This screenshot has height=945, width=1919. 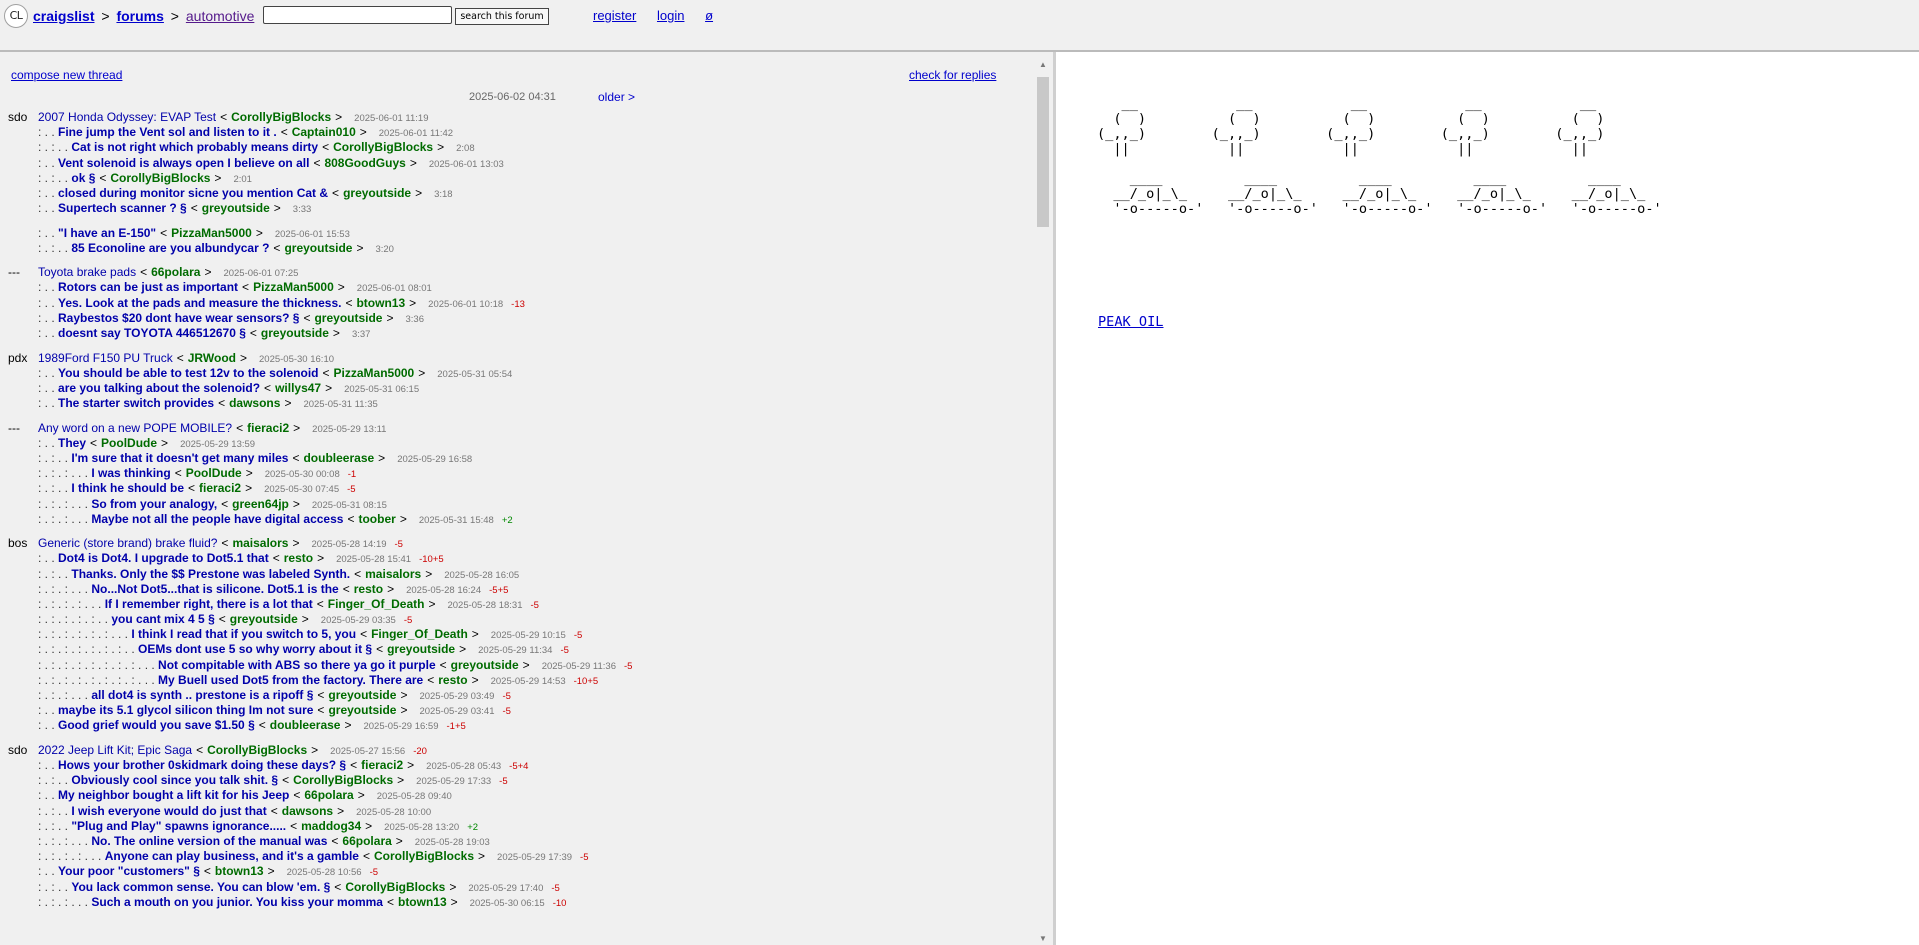 What do you see at coordinates (72, 443) in the screenshot?
I see `post-subject-link: They` at bounding box center [72, 443].